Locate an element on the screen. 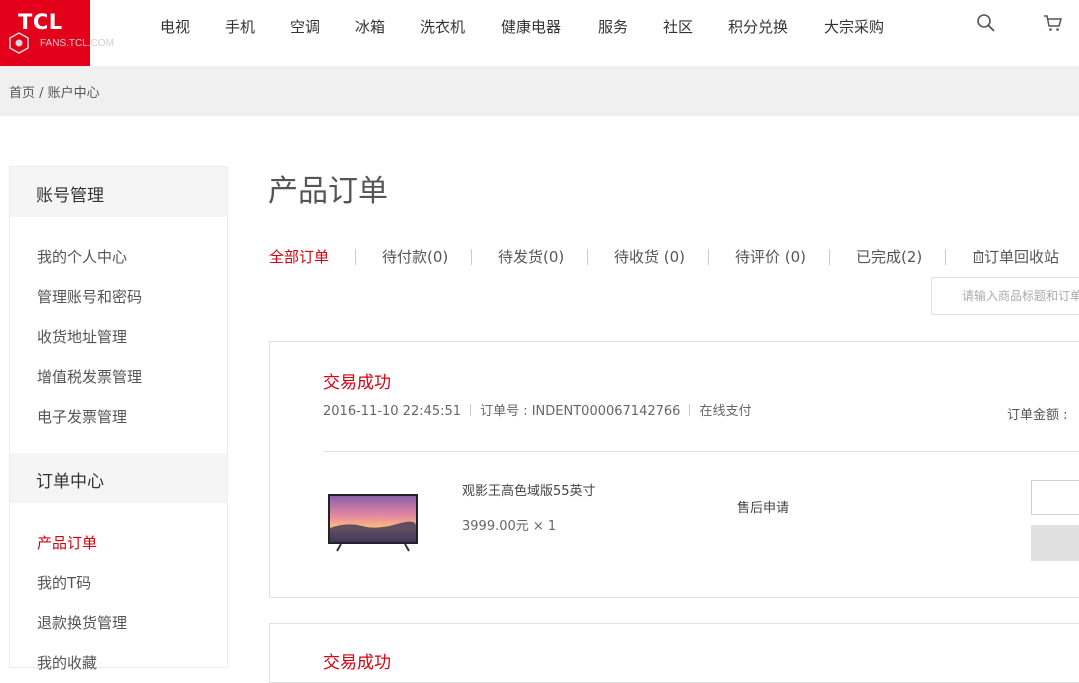 Image resolution: width=1079 pixels, height=683 pixels. sidebar-item-vat-invoice: 增值税发票管理 is located at coordinates (89, 376).